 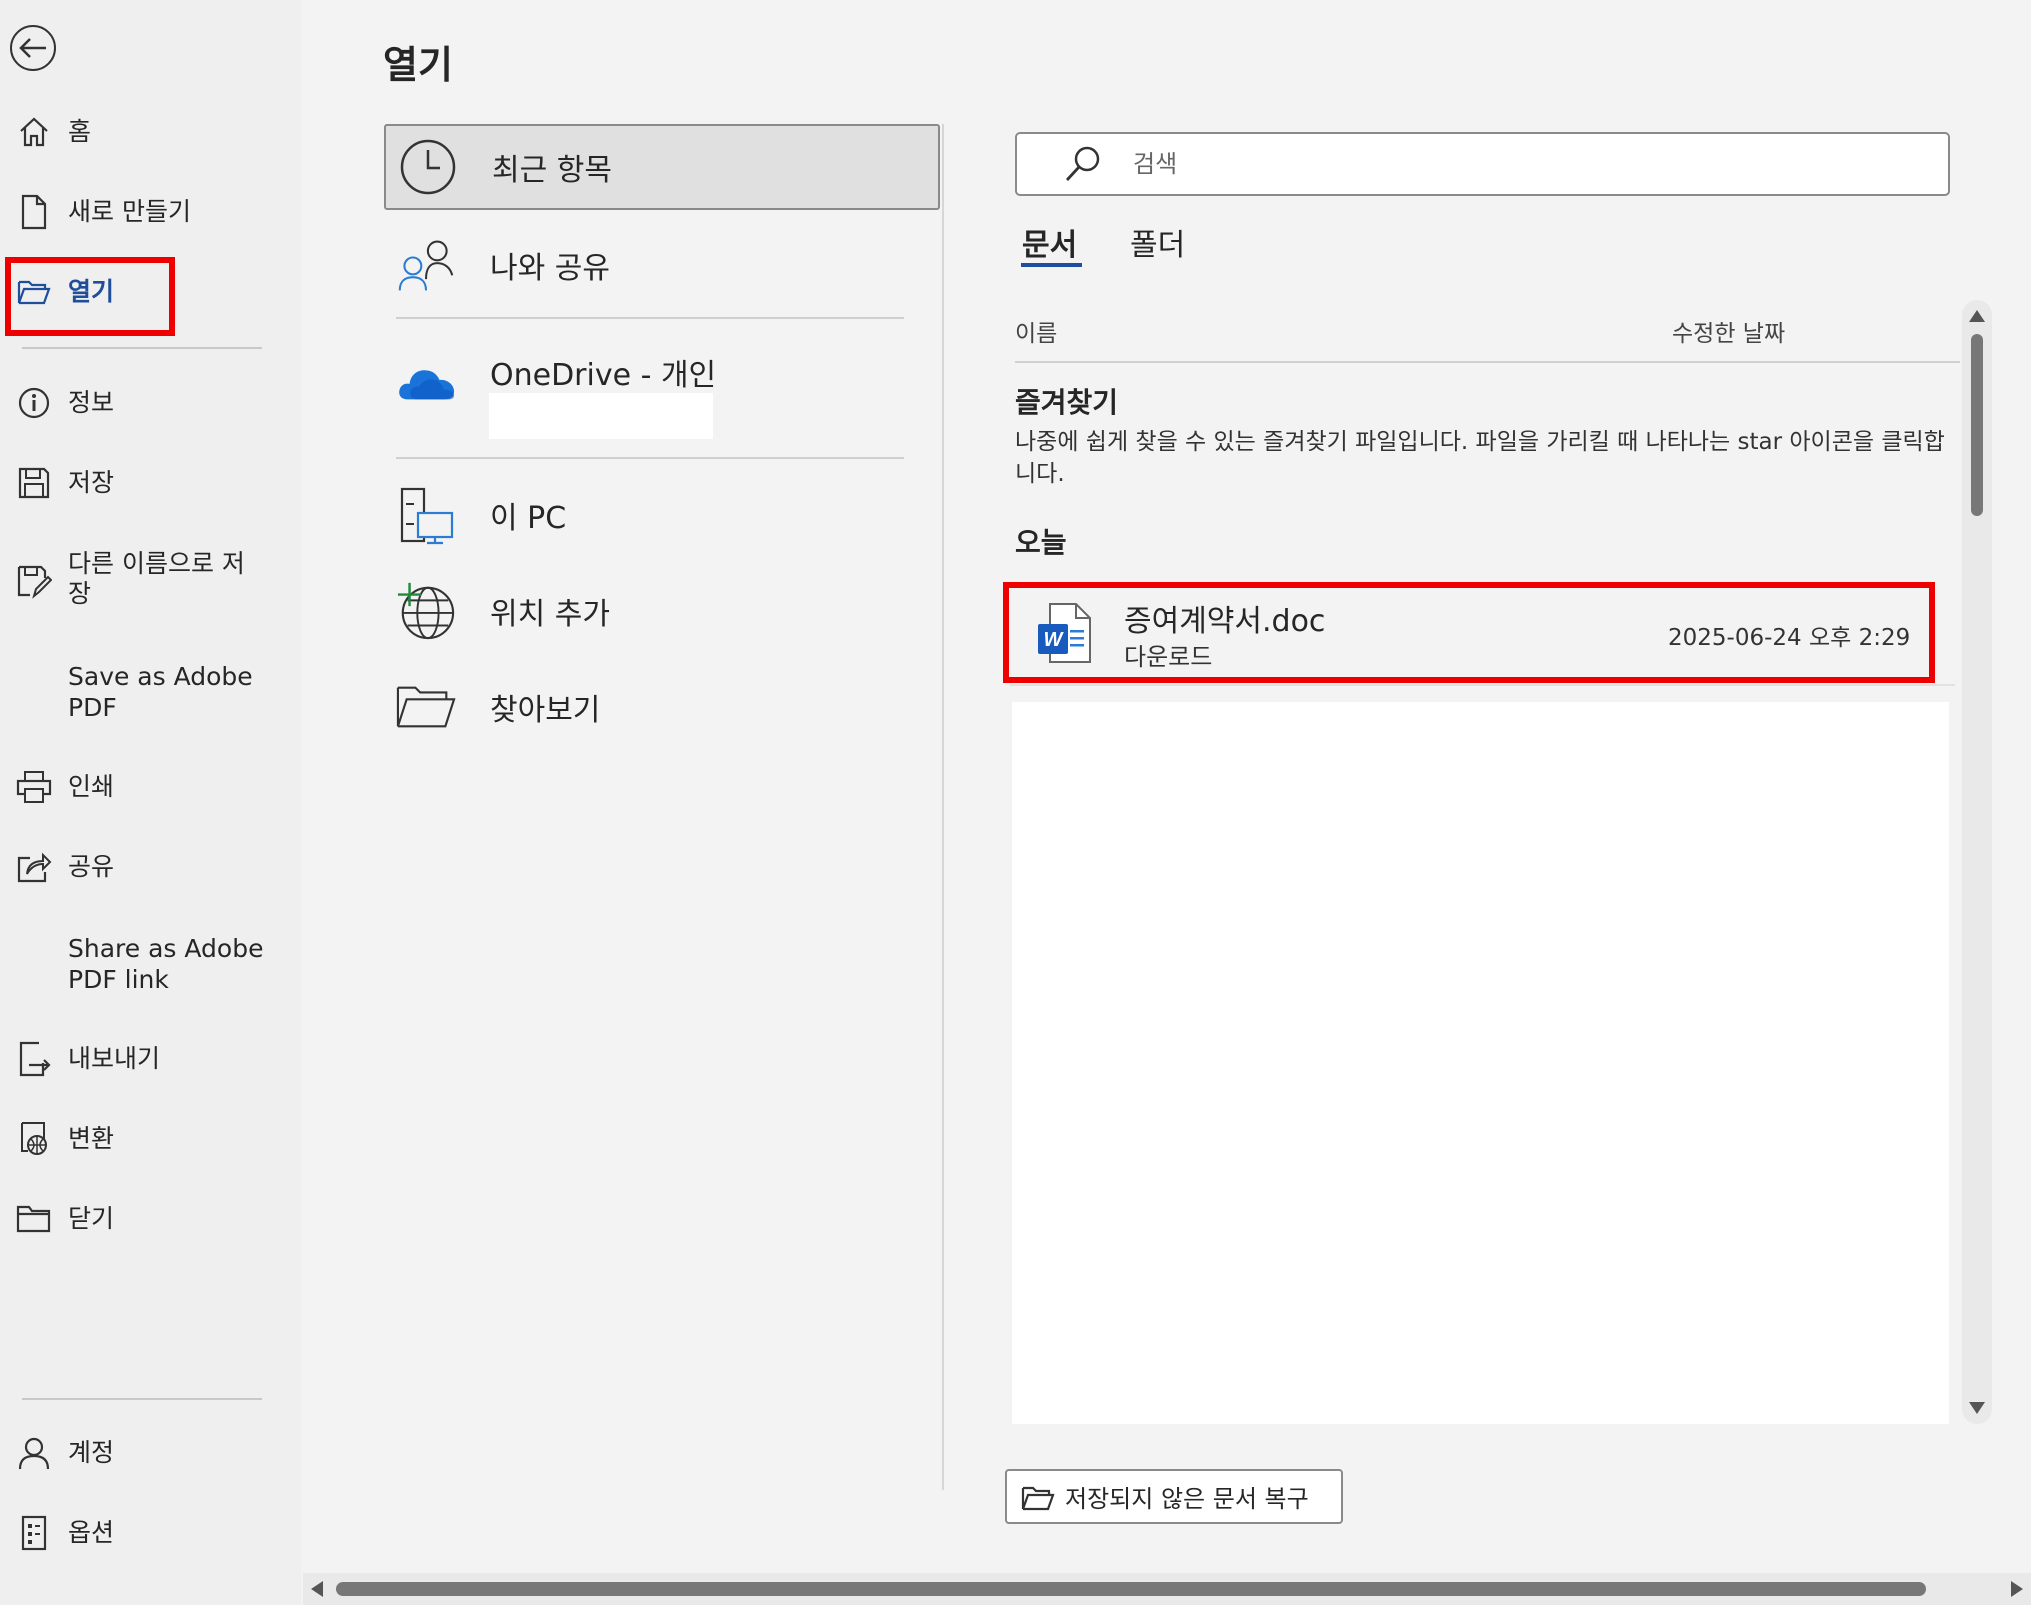 What do you see at coordinates (90, 296) in the screenshot?
I see `highlight-box-open` at bounding box center [90, 296].